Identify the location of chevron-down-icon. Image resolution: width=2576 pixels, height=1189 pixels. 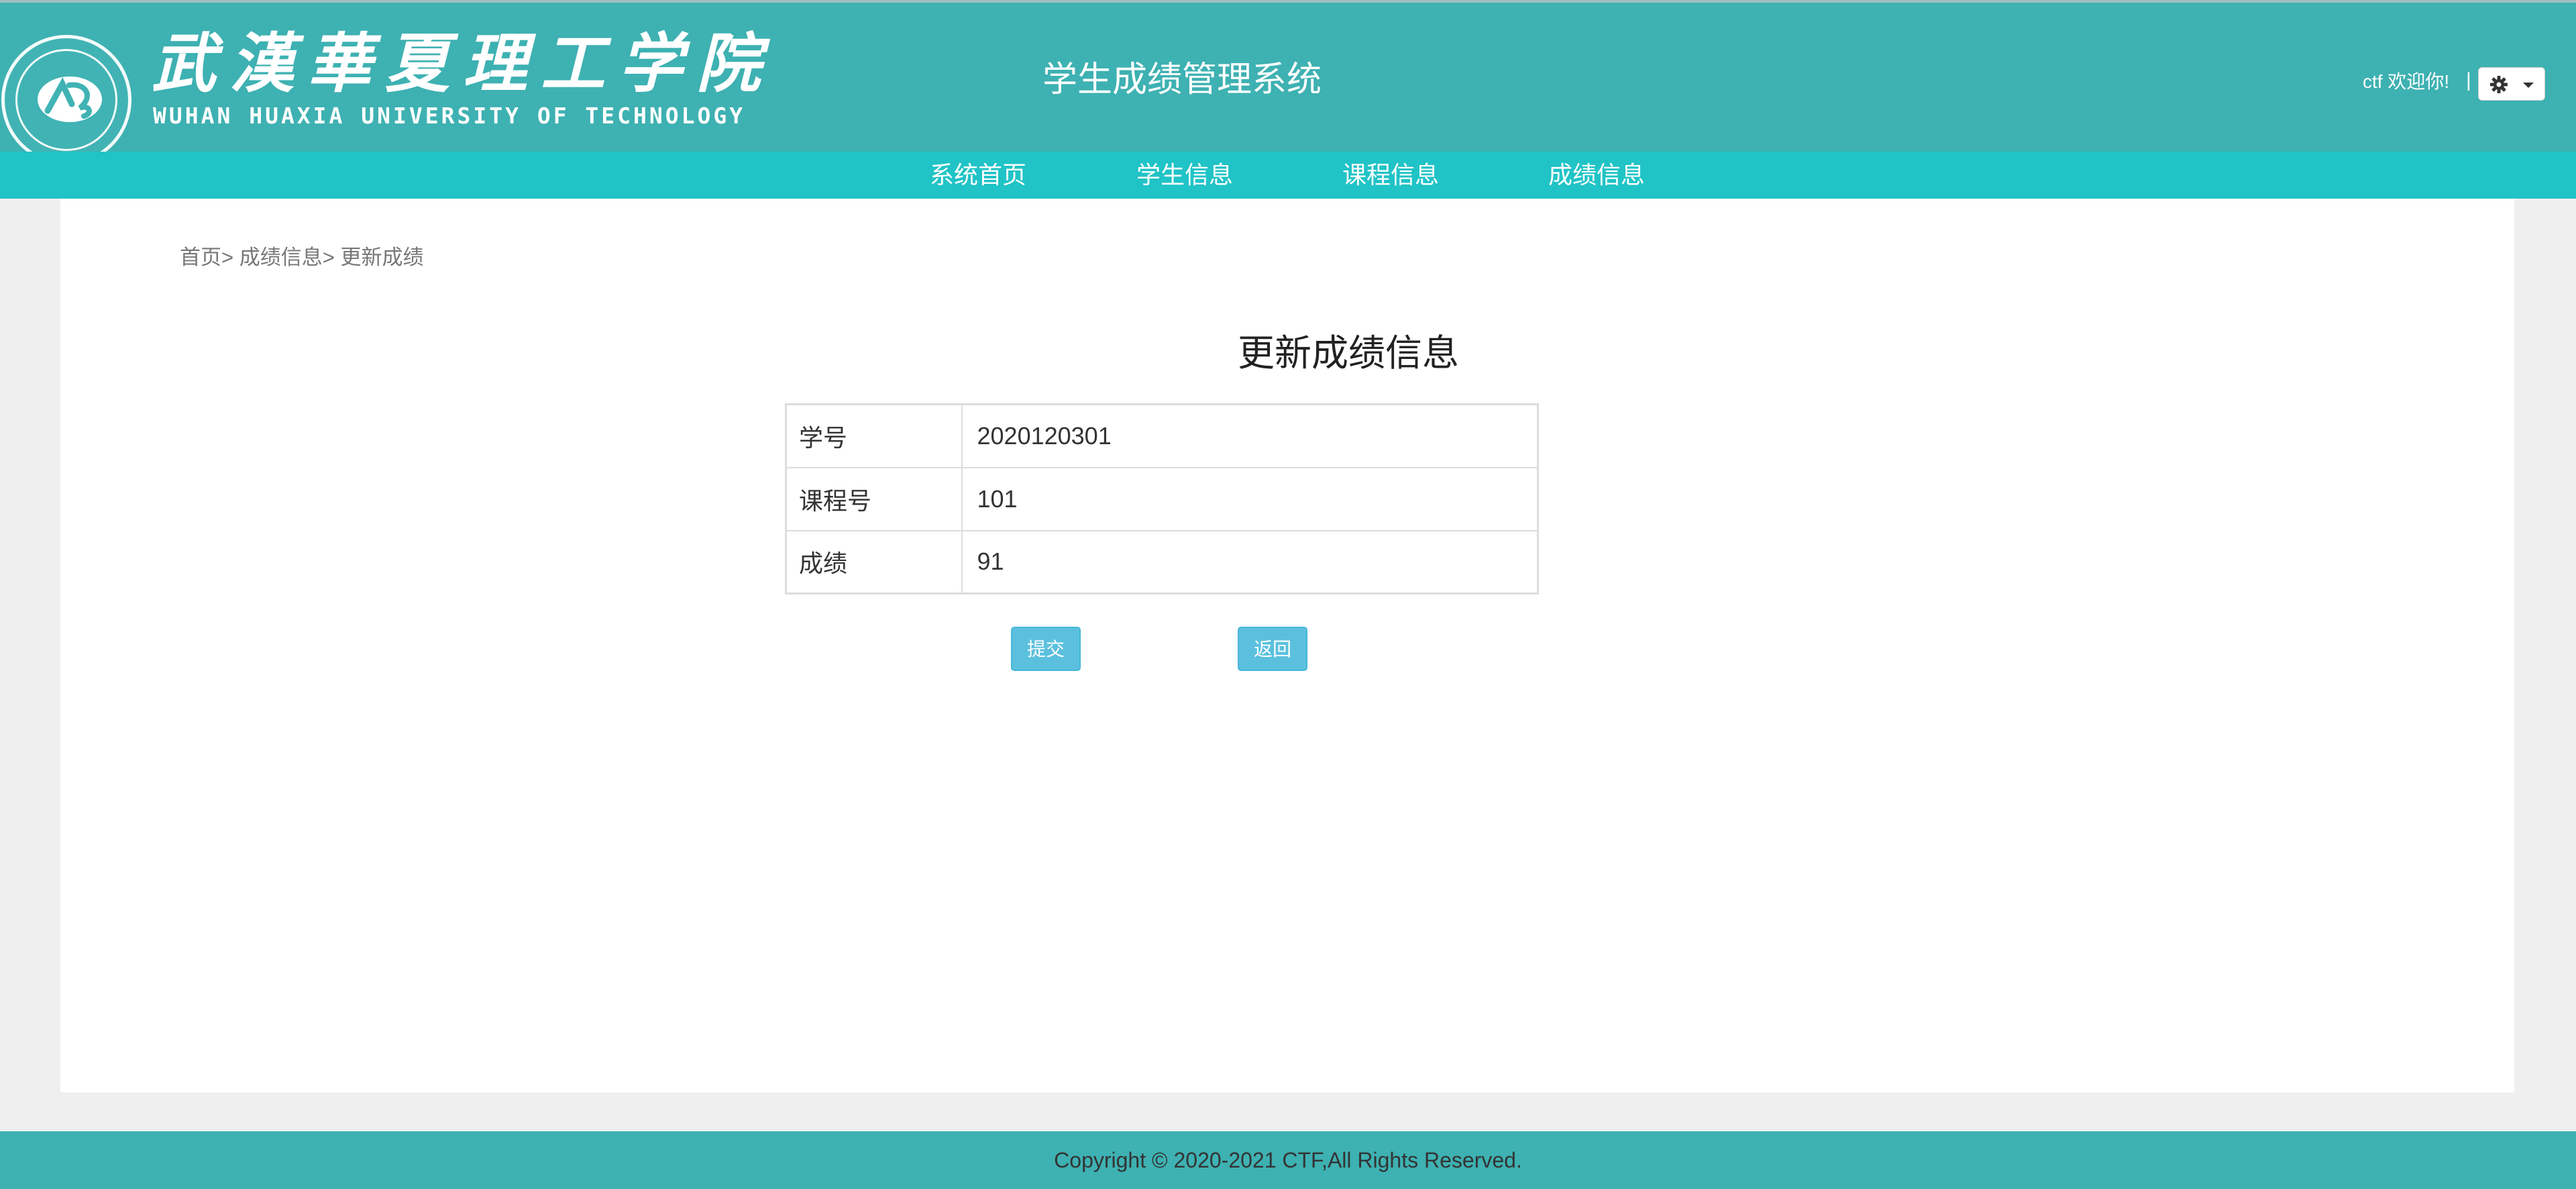
(2528, 85).